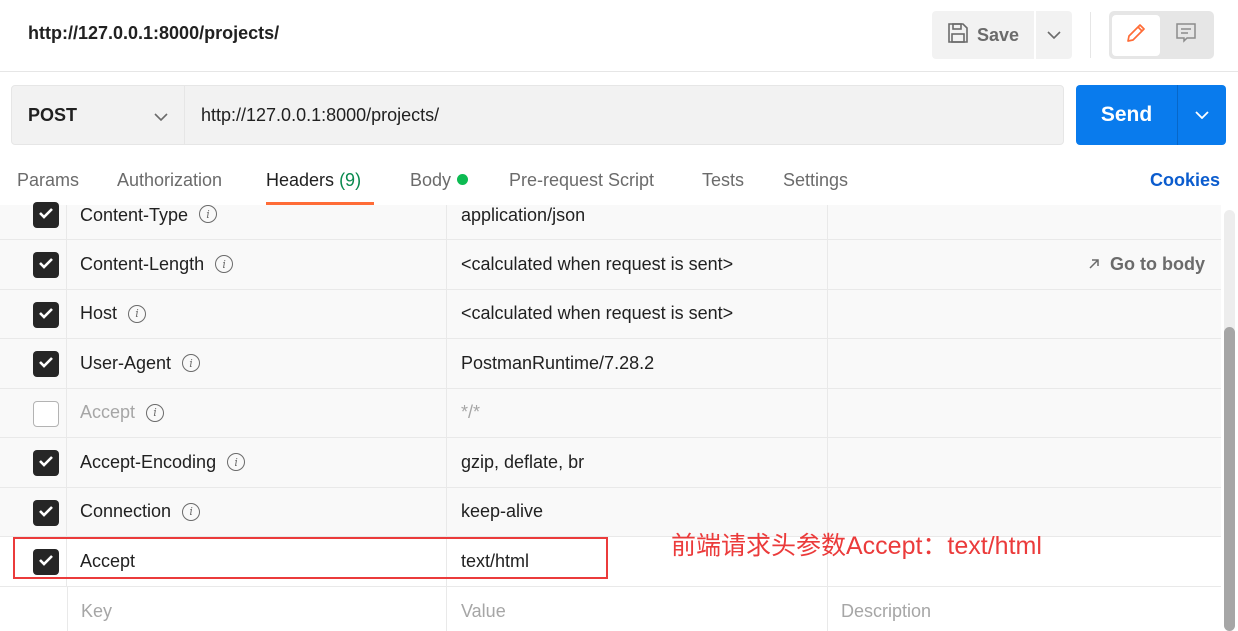 The image size is (1238, 631). What do you see at coordinates (142, 263) in the screenshot?
I see `header-key: Content-Length` at bounding box center [142, 263].